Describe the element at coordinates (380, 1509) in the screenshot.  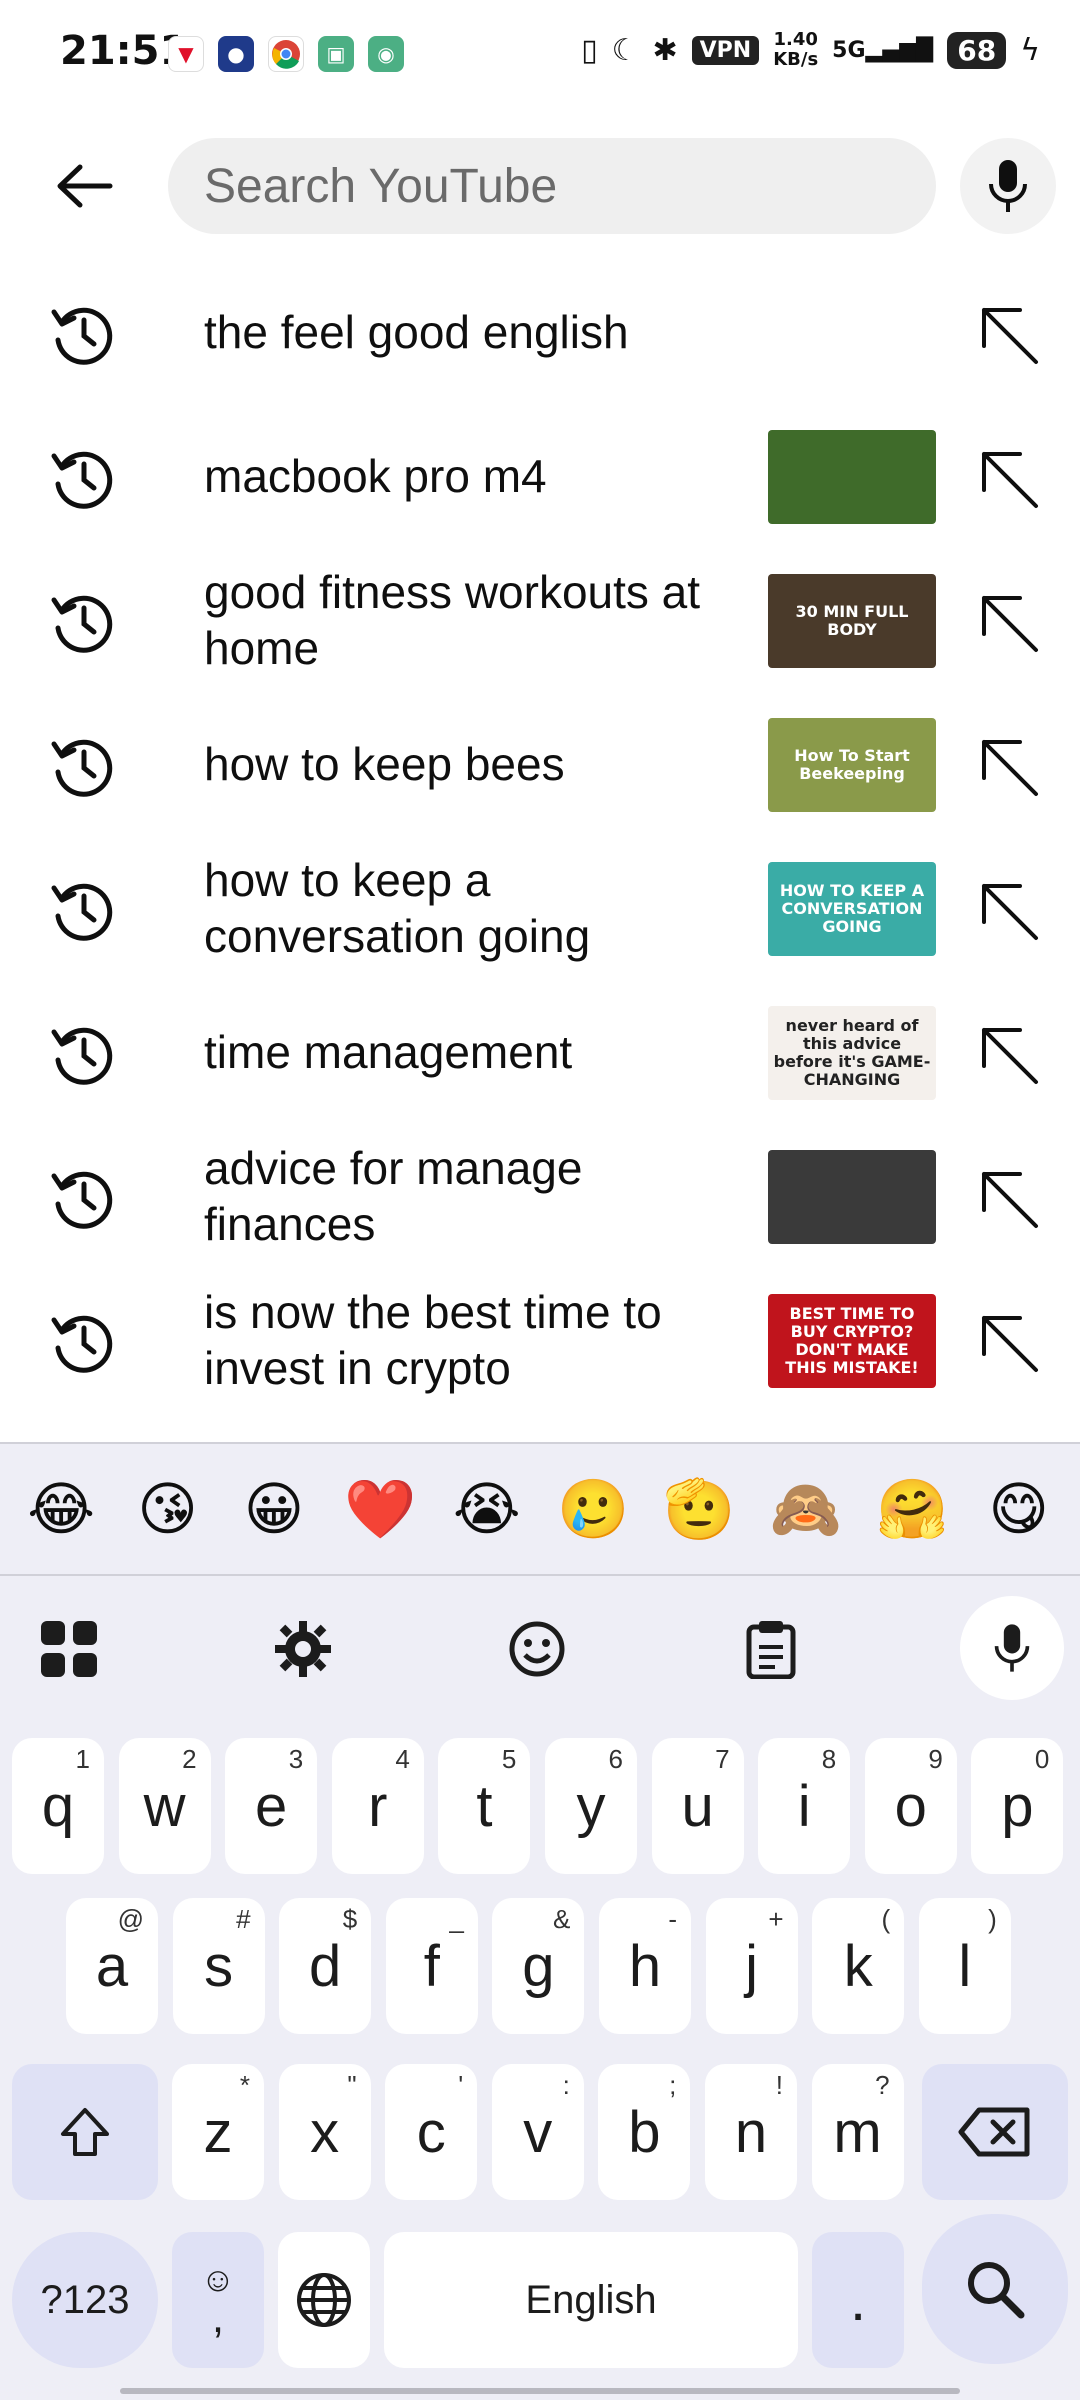
I see `emoji-suggestion: ❤️` at that location.